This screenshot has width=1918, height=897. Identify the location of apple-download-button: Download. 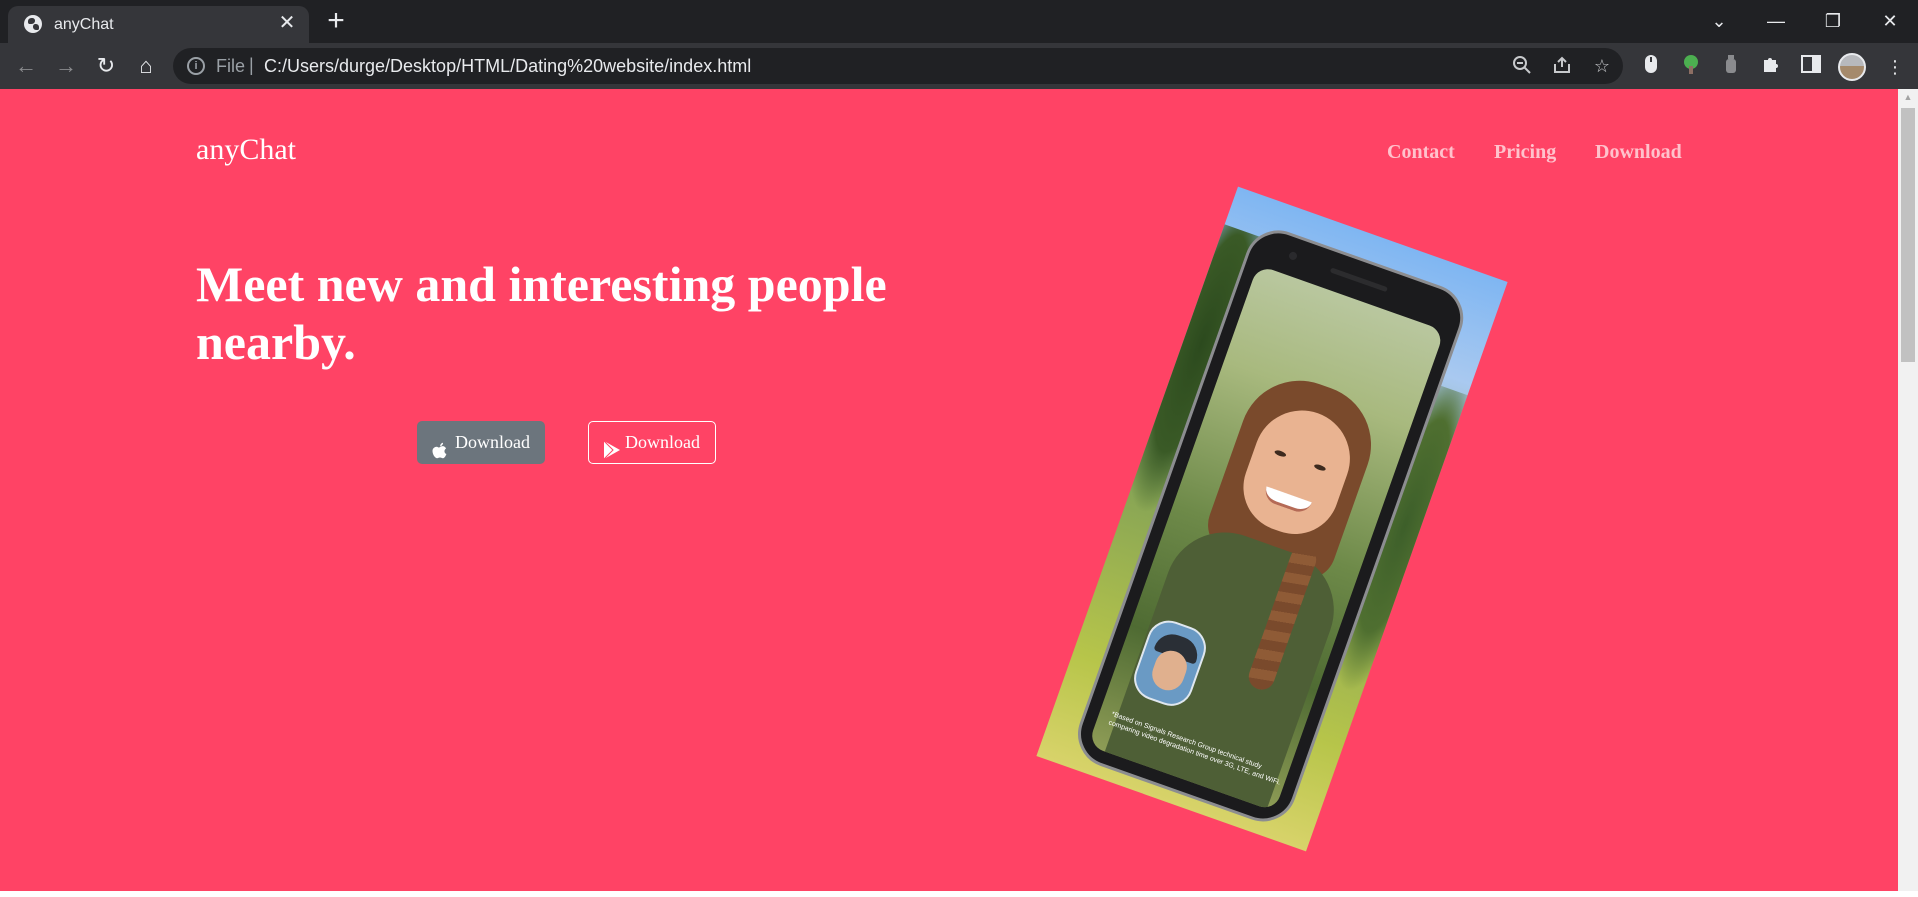
(481, 442).